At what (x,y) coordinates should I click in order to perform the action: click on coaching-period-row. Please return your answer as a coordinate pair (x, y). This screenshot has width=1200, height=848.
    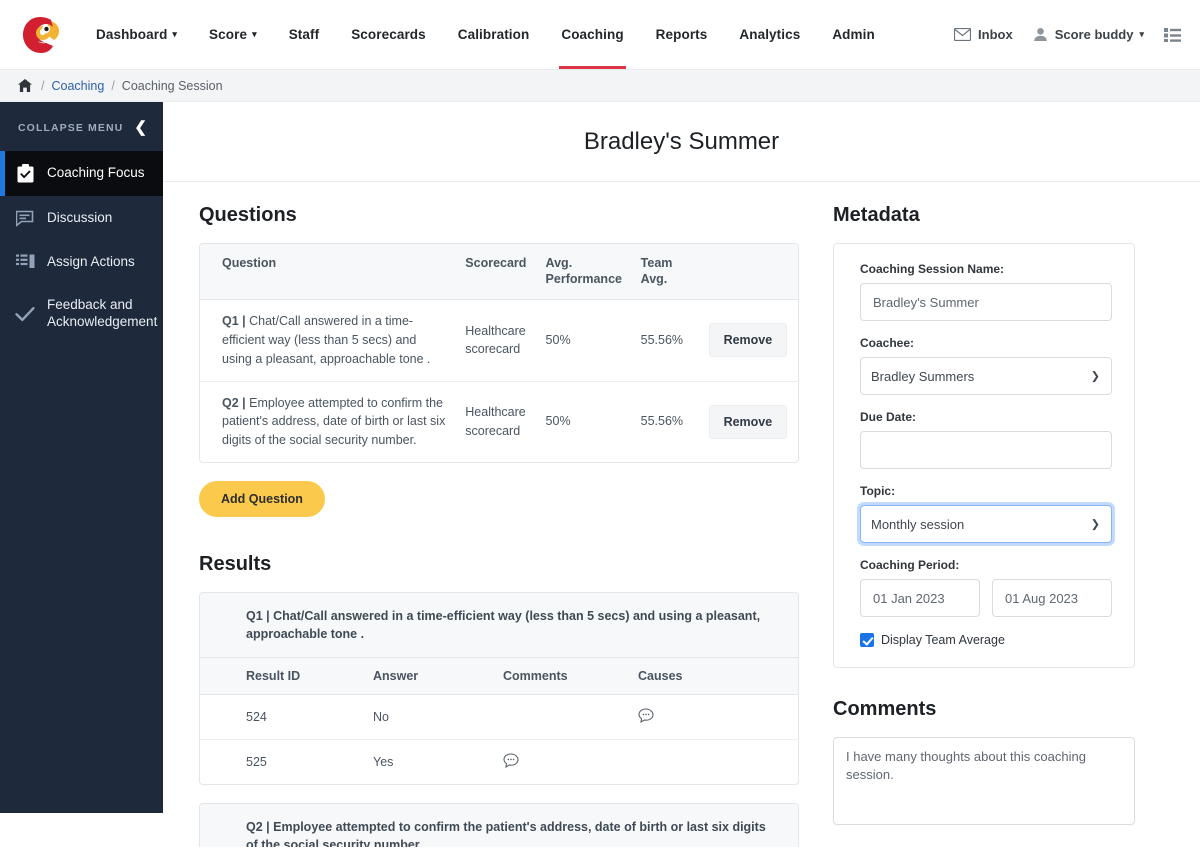
    Looking at the image, I should click on (986, 598).